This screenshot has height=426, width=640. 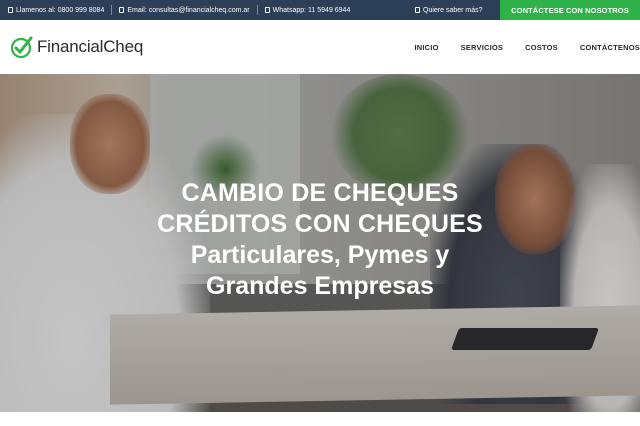 What do you see at coordinates (426, 47) in the screenshot?
I see `nav-inicio: INICIO` at bounding box center [426, 47].